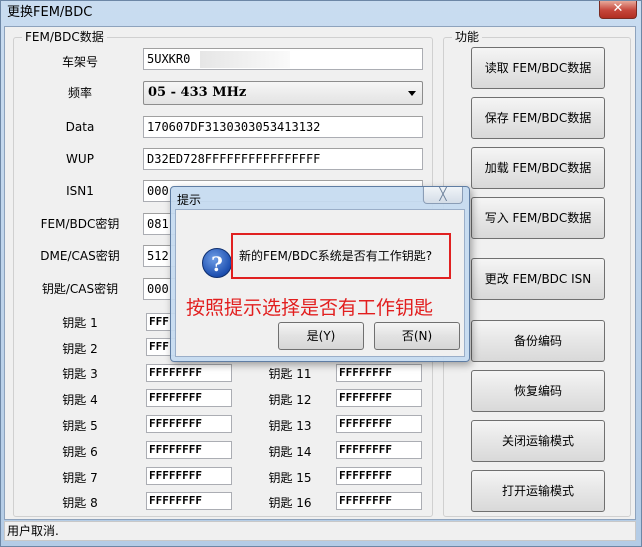 The width and height of the screenshot is (642, 547). What do you see at coordinates (290, 452) in the screenshot?
I see `key-14-label: 钥匙 14` at bounding box center [290, 452].